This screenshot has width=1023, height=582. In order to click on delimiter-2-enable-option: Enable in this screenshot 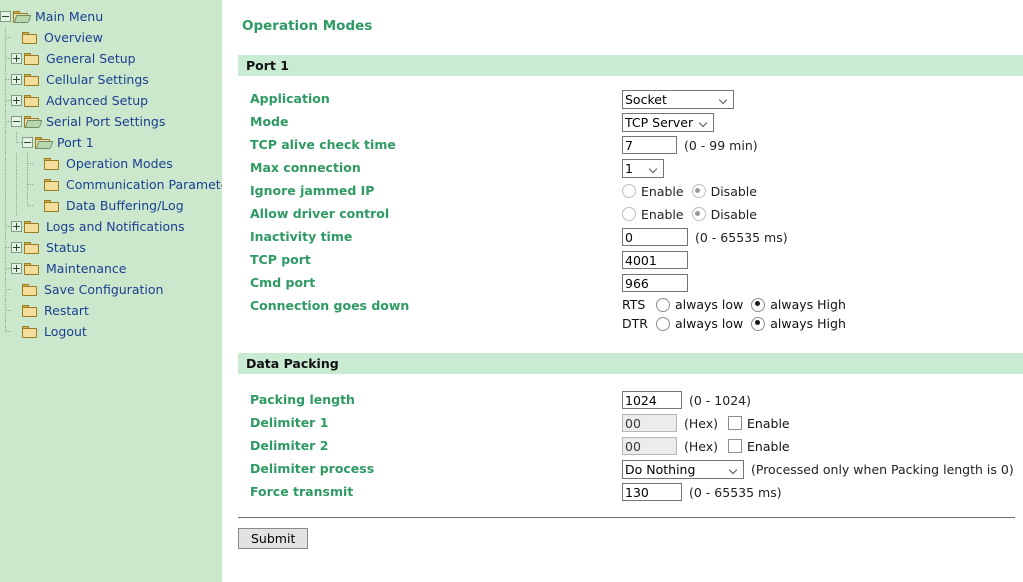, I will do `click(759, 446)`.